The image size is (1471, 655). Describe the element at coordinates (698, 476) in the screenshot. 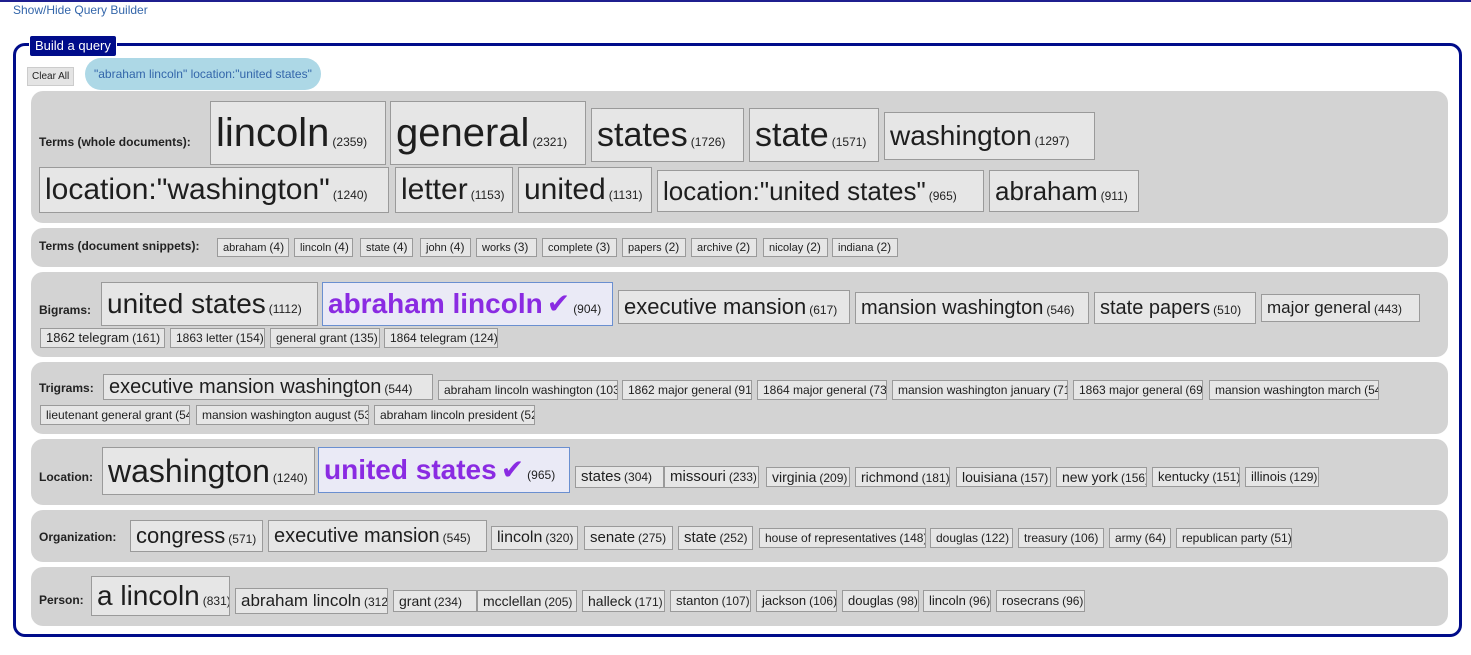

I see `facet-term: missouri` at that location.